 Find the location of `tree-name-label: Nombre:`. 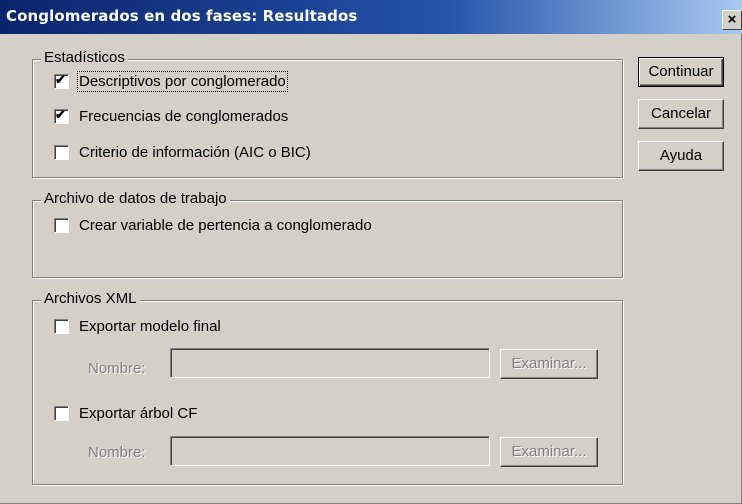

tree-name-label: Nombre: is located at coordinates (117, 452).